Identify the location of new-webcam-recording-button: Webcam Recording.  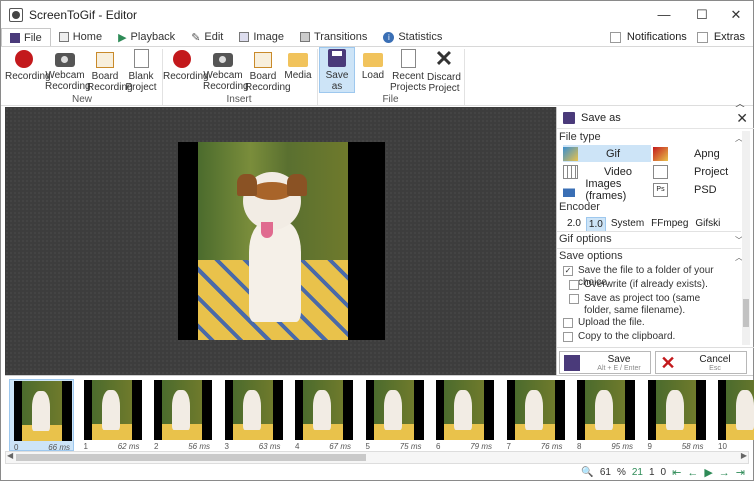
(68, 70).